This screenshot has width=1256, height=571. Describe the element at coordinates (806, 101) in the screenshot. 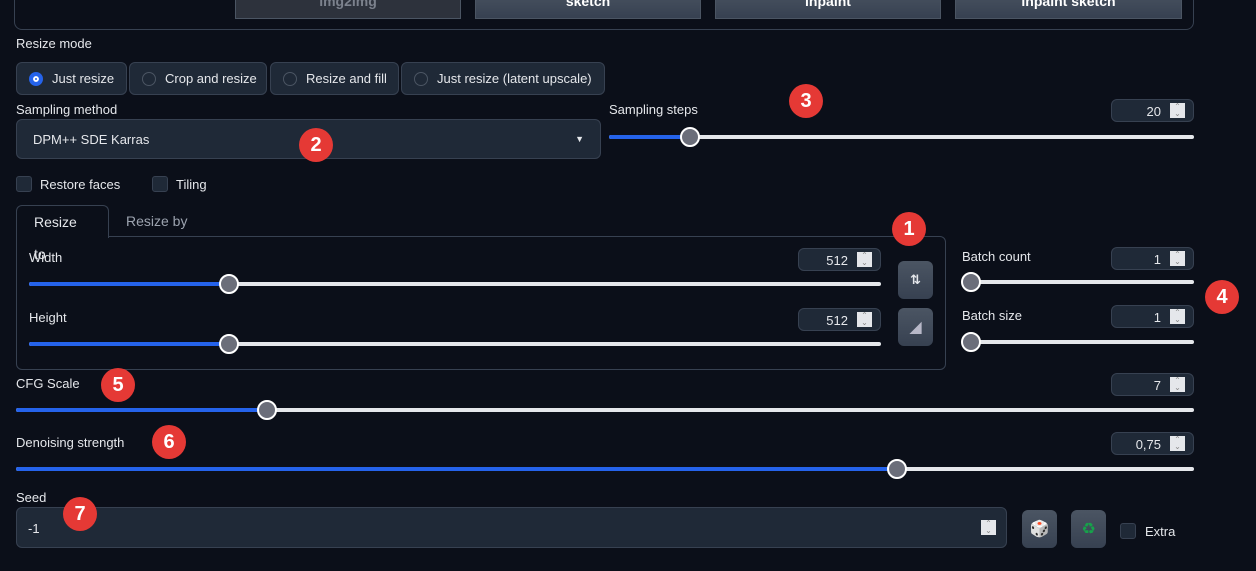

I see `annotation-badge-3: 3` at that location.